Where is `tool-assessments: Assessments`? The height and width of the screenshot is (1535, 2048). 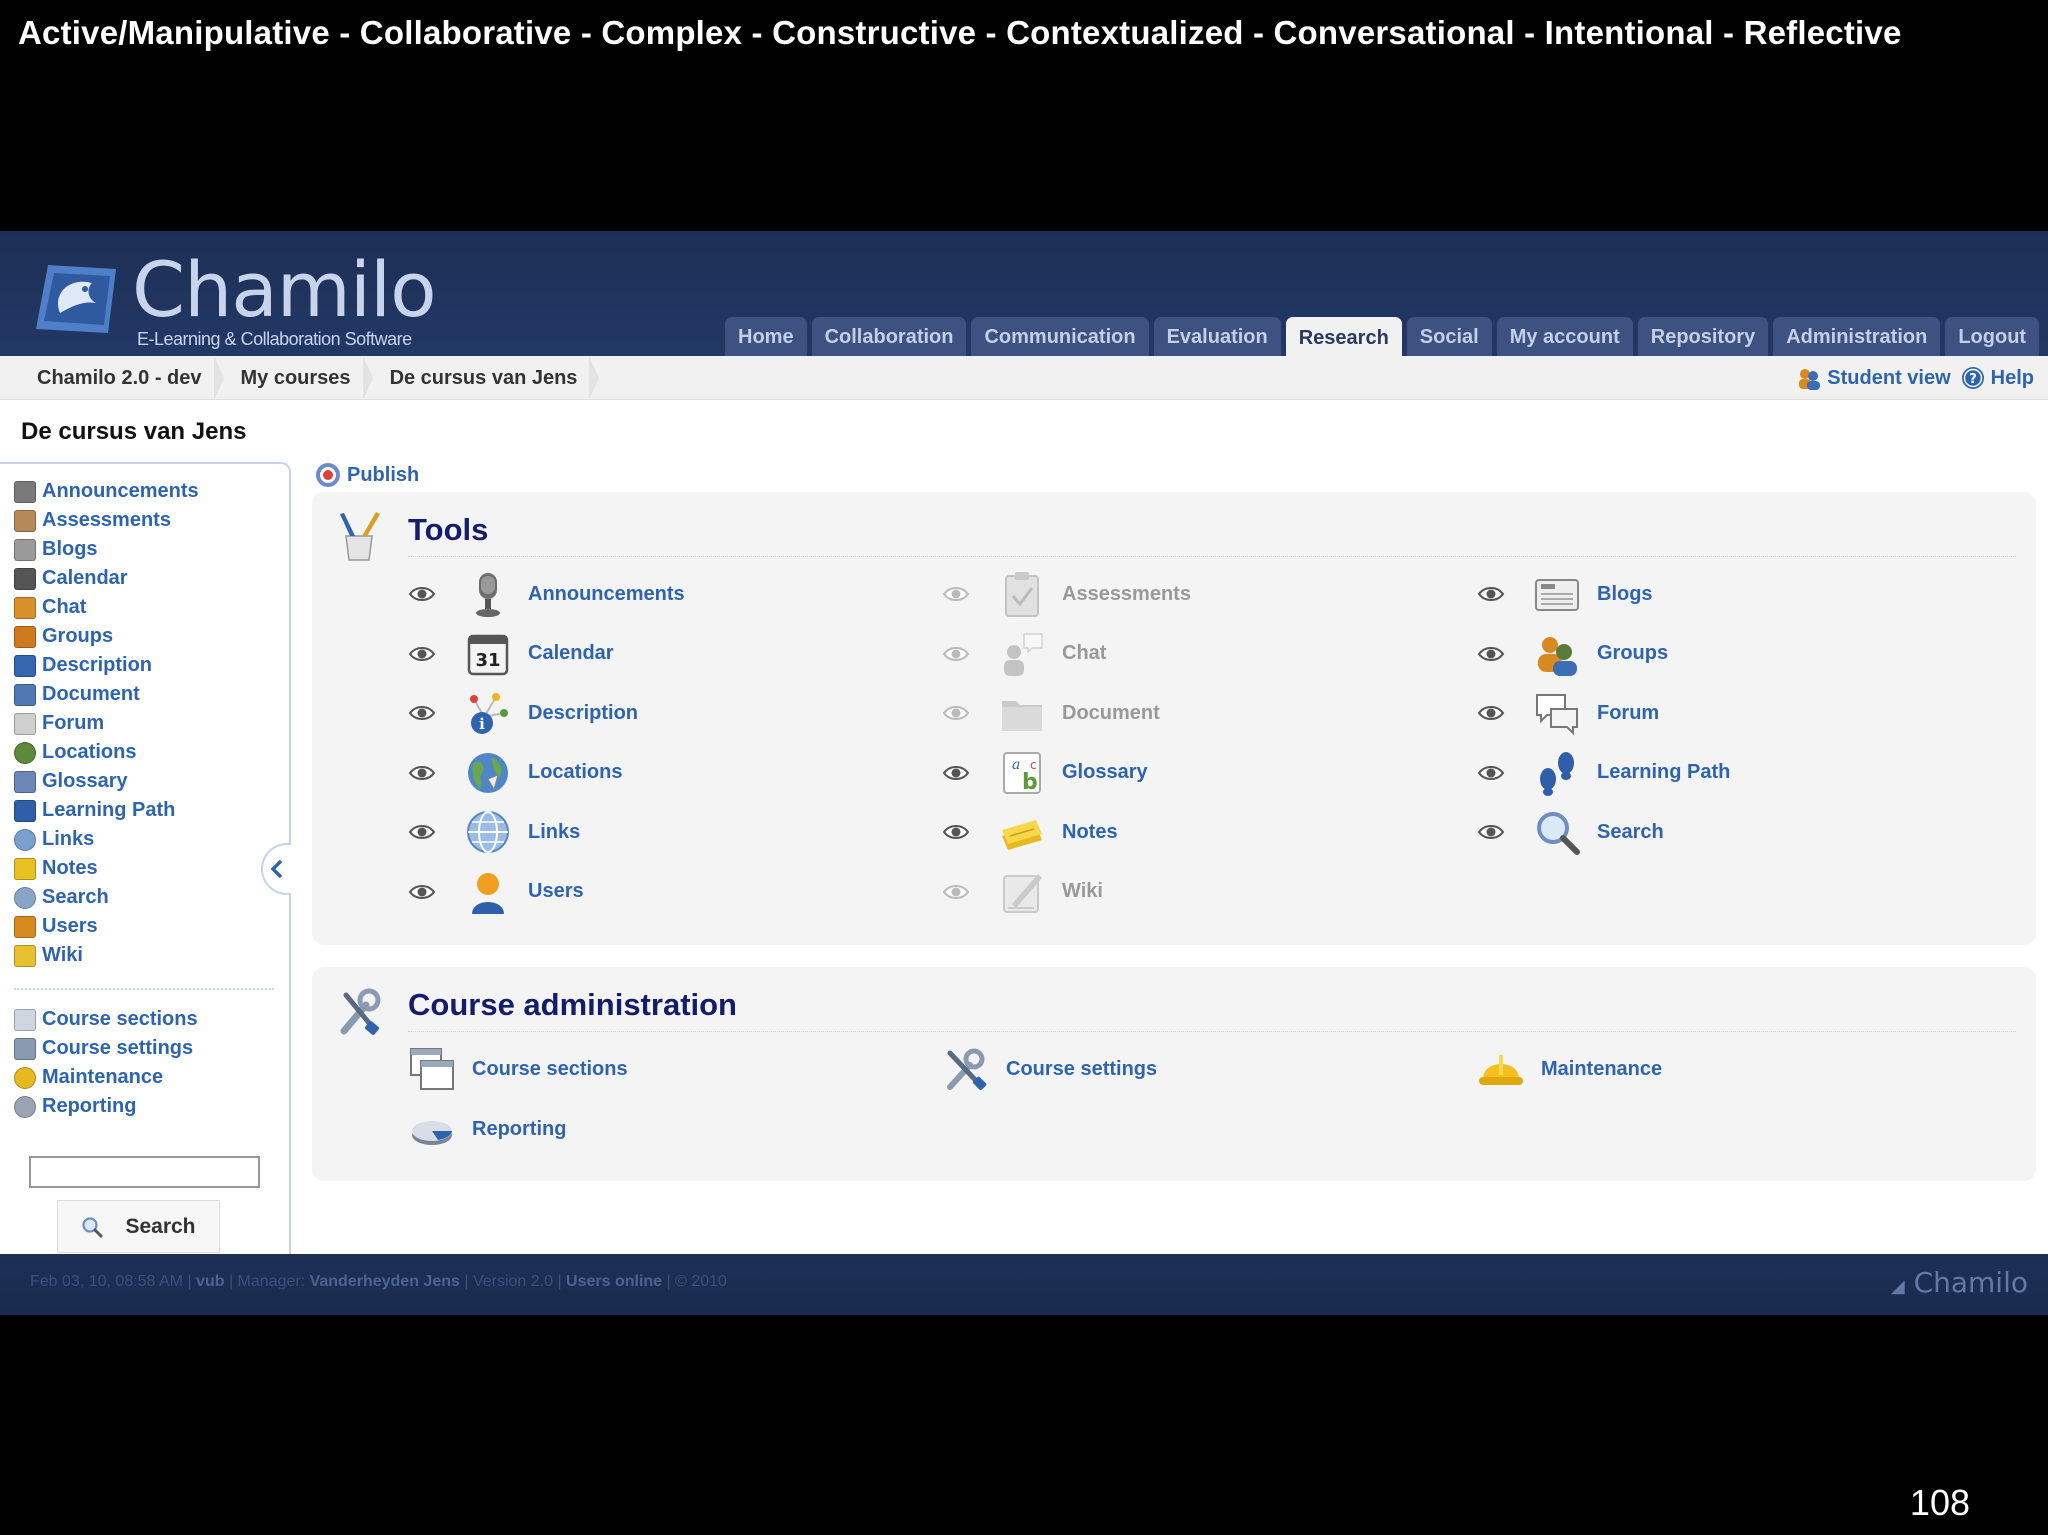
tool-assessments: Assessments is located at coordinates (1066, 594).